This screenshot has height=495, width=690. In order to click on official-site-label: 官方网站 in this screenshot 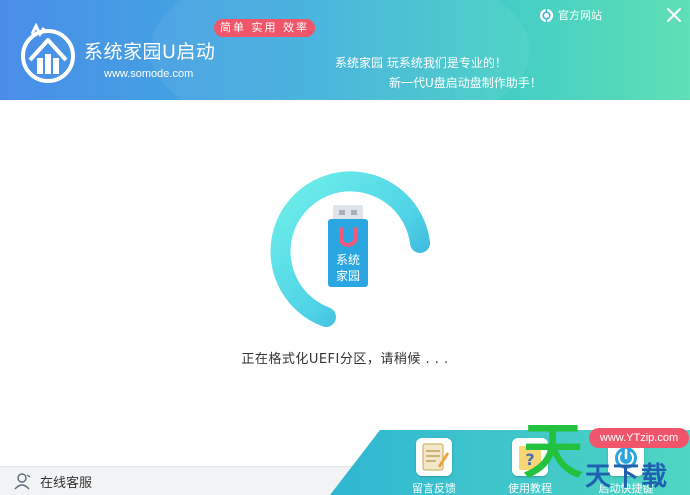, I will do `click(580, 15)`.